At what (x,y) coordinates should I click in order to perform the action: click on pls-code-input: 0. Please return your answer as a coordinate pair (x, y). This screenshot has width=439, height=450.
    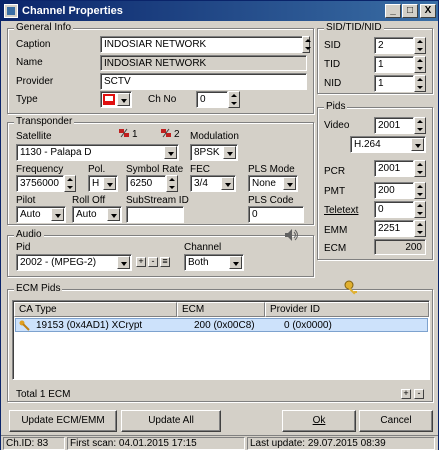
    Looking at the image, I should click on (276, 214).